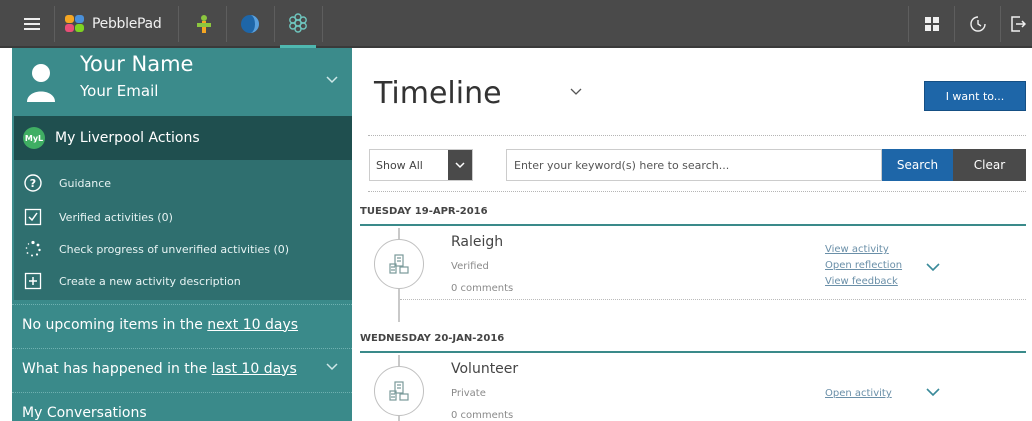 The width and height of the screenshot is (1032, 421). I want to click on timeline-date-header: WEDNESDAY 20-JAN-2016, so click(432, 338).